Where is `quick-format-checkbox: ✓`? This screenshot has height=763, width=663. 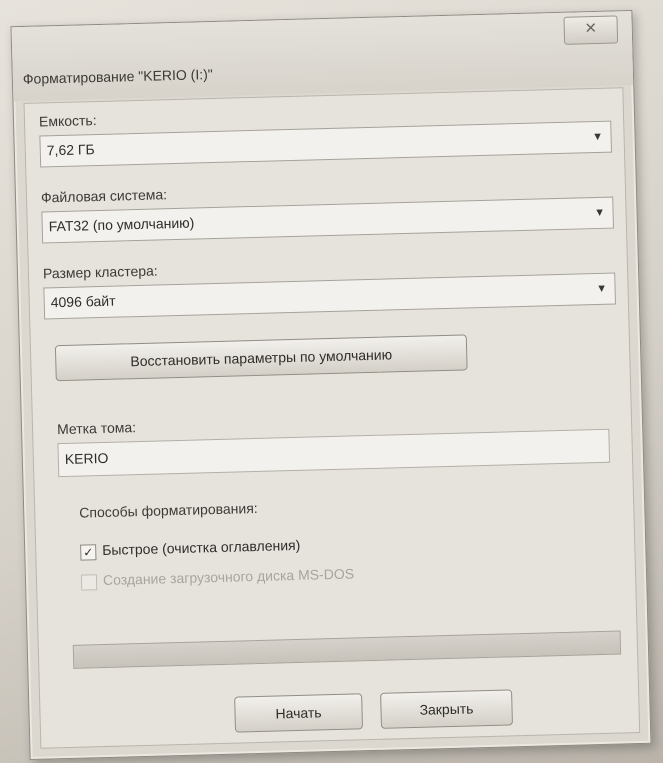 quick-format-checkbox: ✓ is located at coordinates (88, 552).